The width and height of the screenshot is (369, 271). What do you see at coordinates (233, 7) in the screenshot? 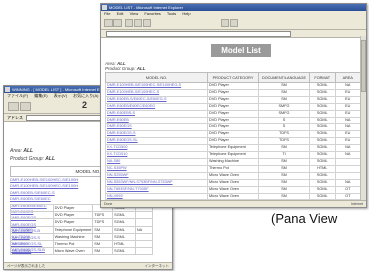
I see `front-title-bar: MODEL LIST - Microsoft Internet Explorer` at bounding box center [233, 7].